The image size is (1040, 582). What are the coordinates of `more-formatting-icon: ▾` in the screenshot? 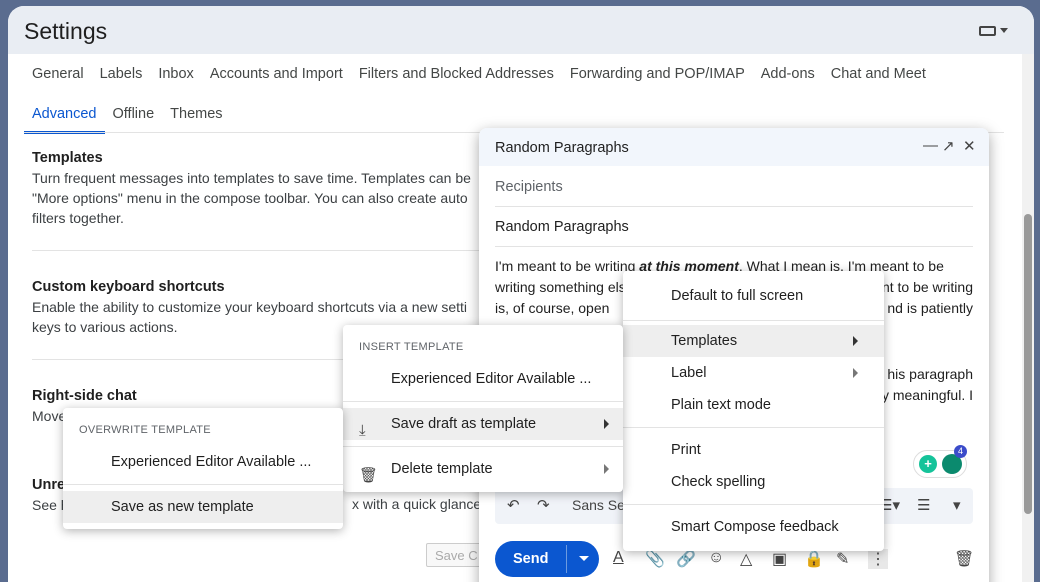 It's located at (957, 505).